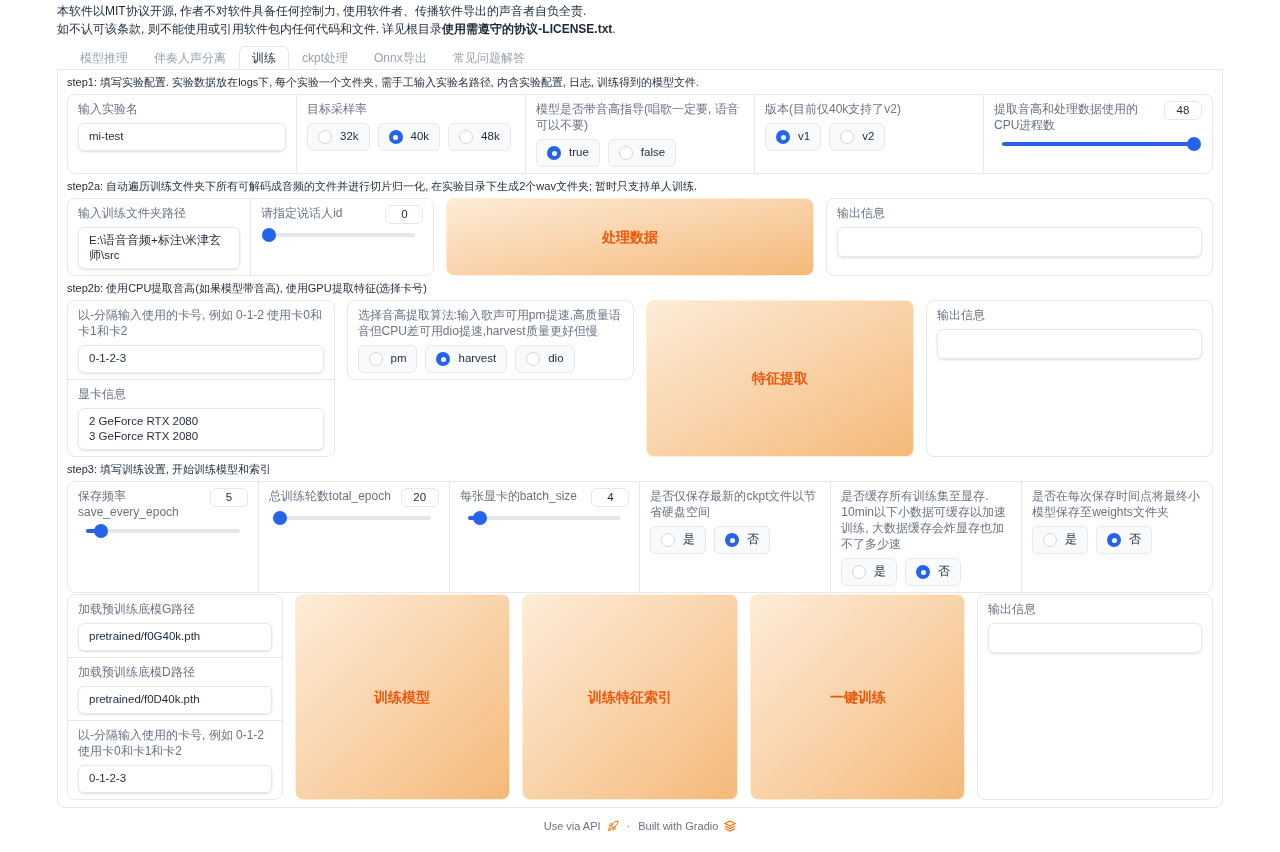  Describe the element at coordinates (793, 137) in the screenshot. I see `radio-option: v1` at that location.